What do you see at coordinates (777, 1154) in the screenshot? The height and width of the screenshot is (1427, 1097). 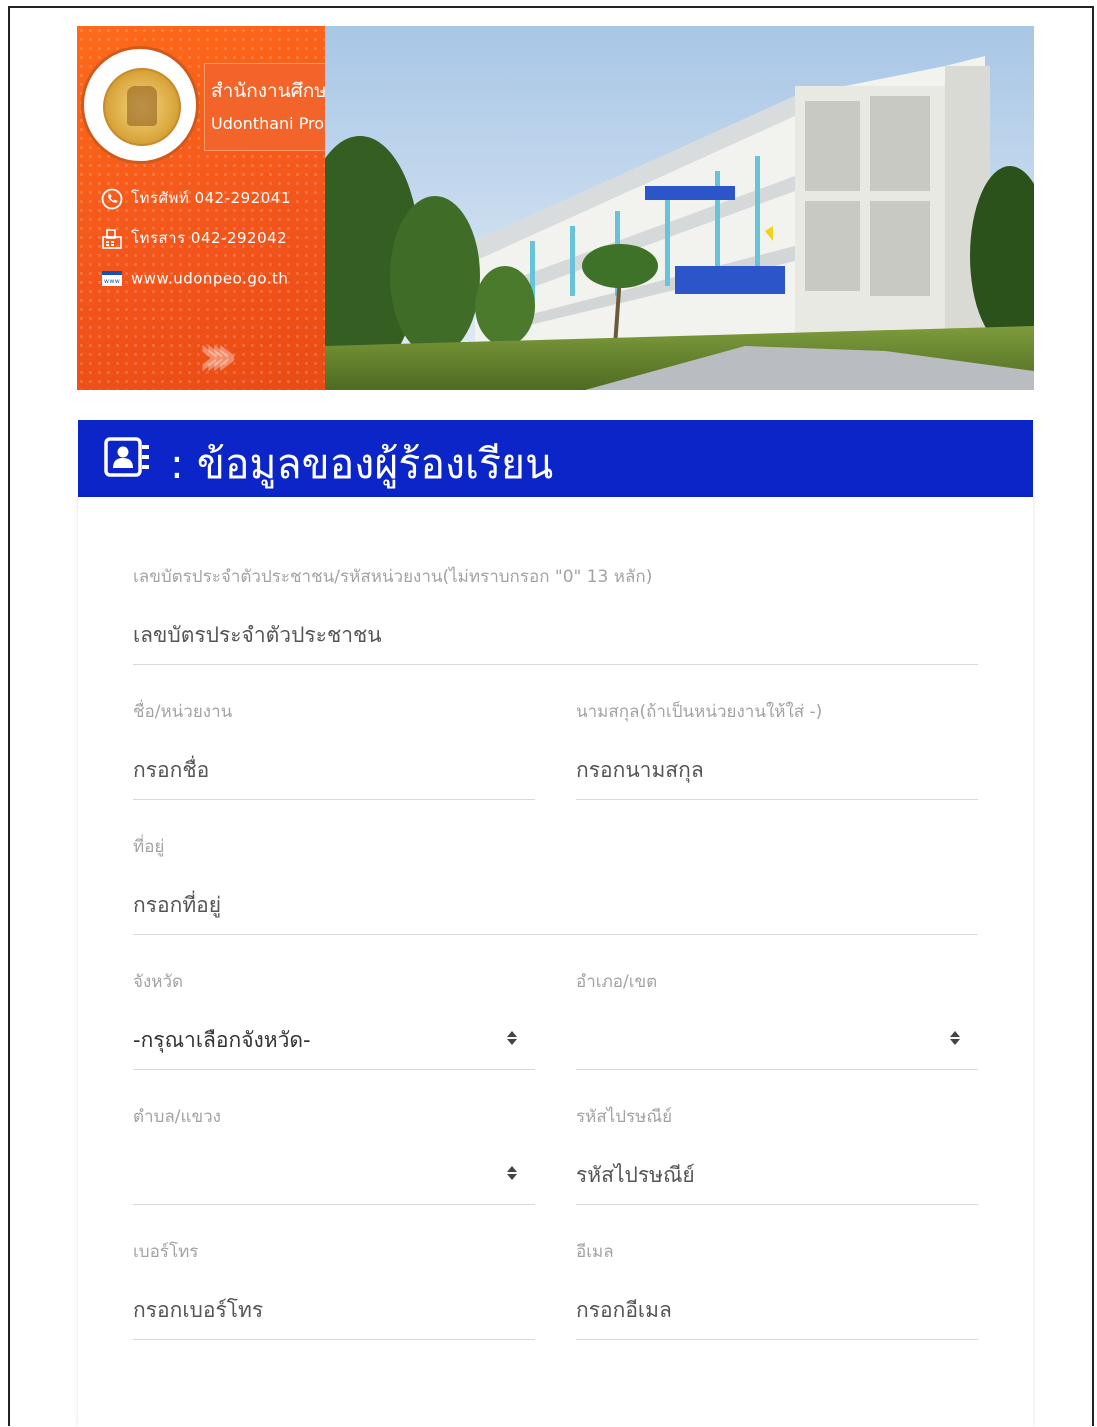 I see `postcode-field: รหัสไปรษณีย์ รหัสไปรษณีย์` at bounding box center [777, 1154].